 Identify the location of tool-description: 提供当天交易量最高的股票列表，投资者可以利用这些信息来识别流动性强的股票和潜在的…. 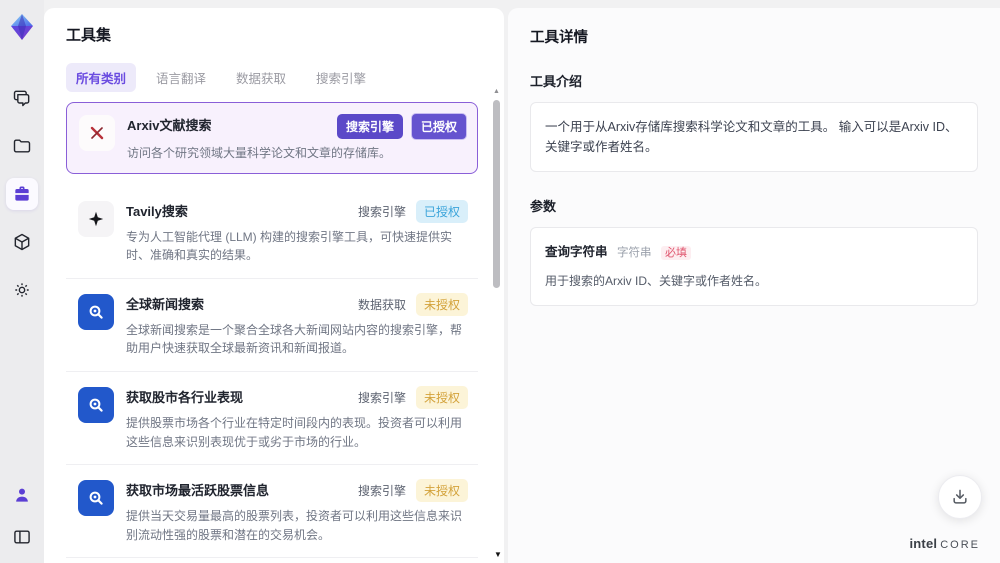
(294, 525).